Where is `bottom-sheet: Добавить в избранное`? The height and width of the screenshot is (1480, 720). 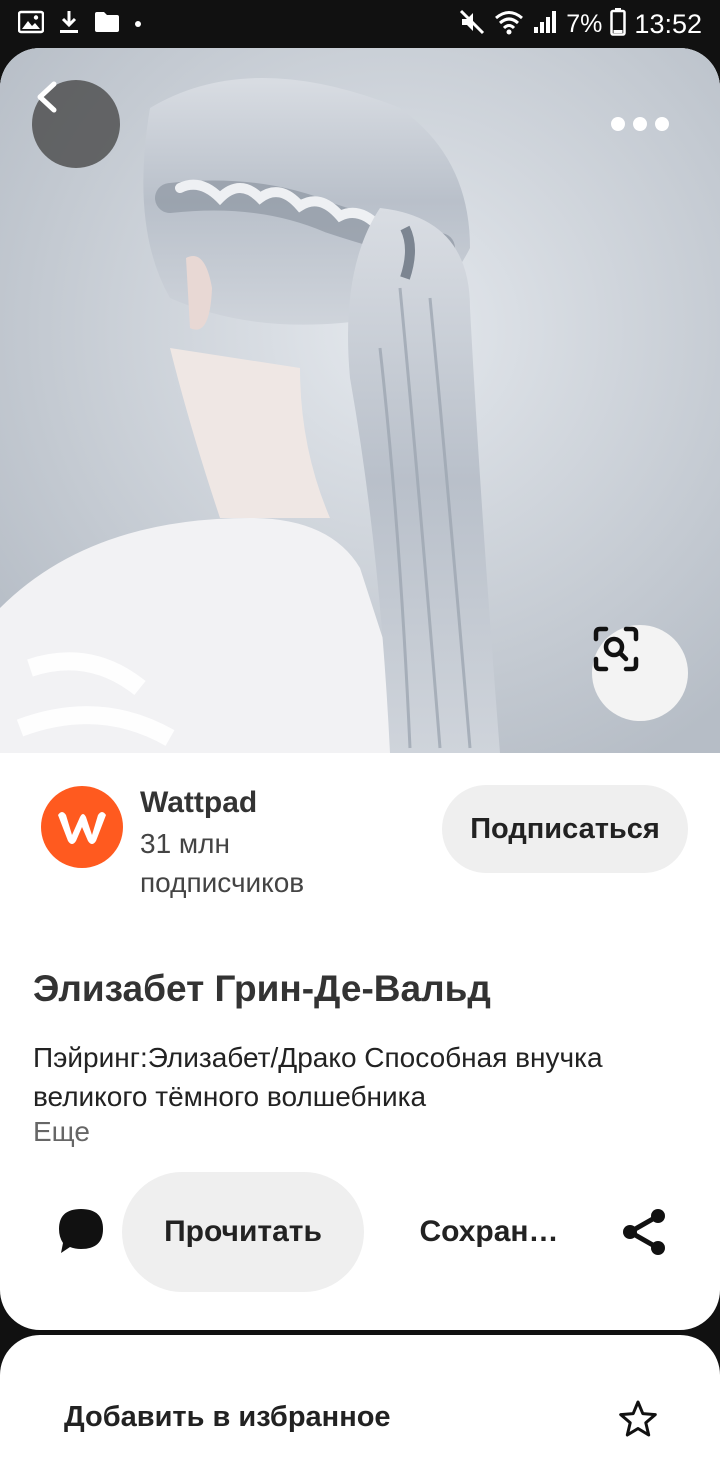
bottom-sheet: Добавить в избранное is located at coordinates (360, 1407).